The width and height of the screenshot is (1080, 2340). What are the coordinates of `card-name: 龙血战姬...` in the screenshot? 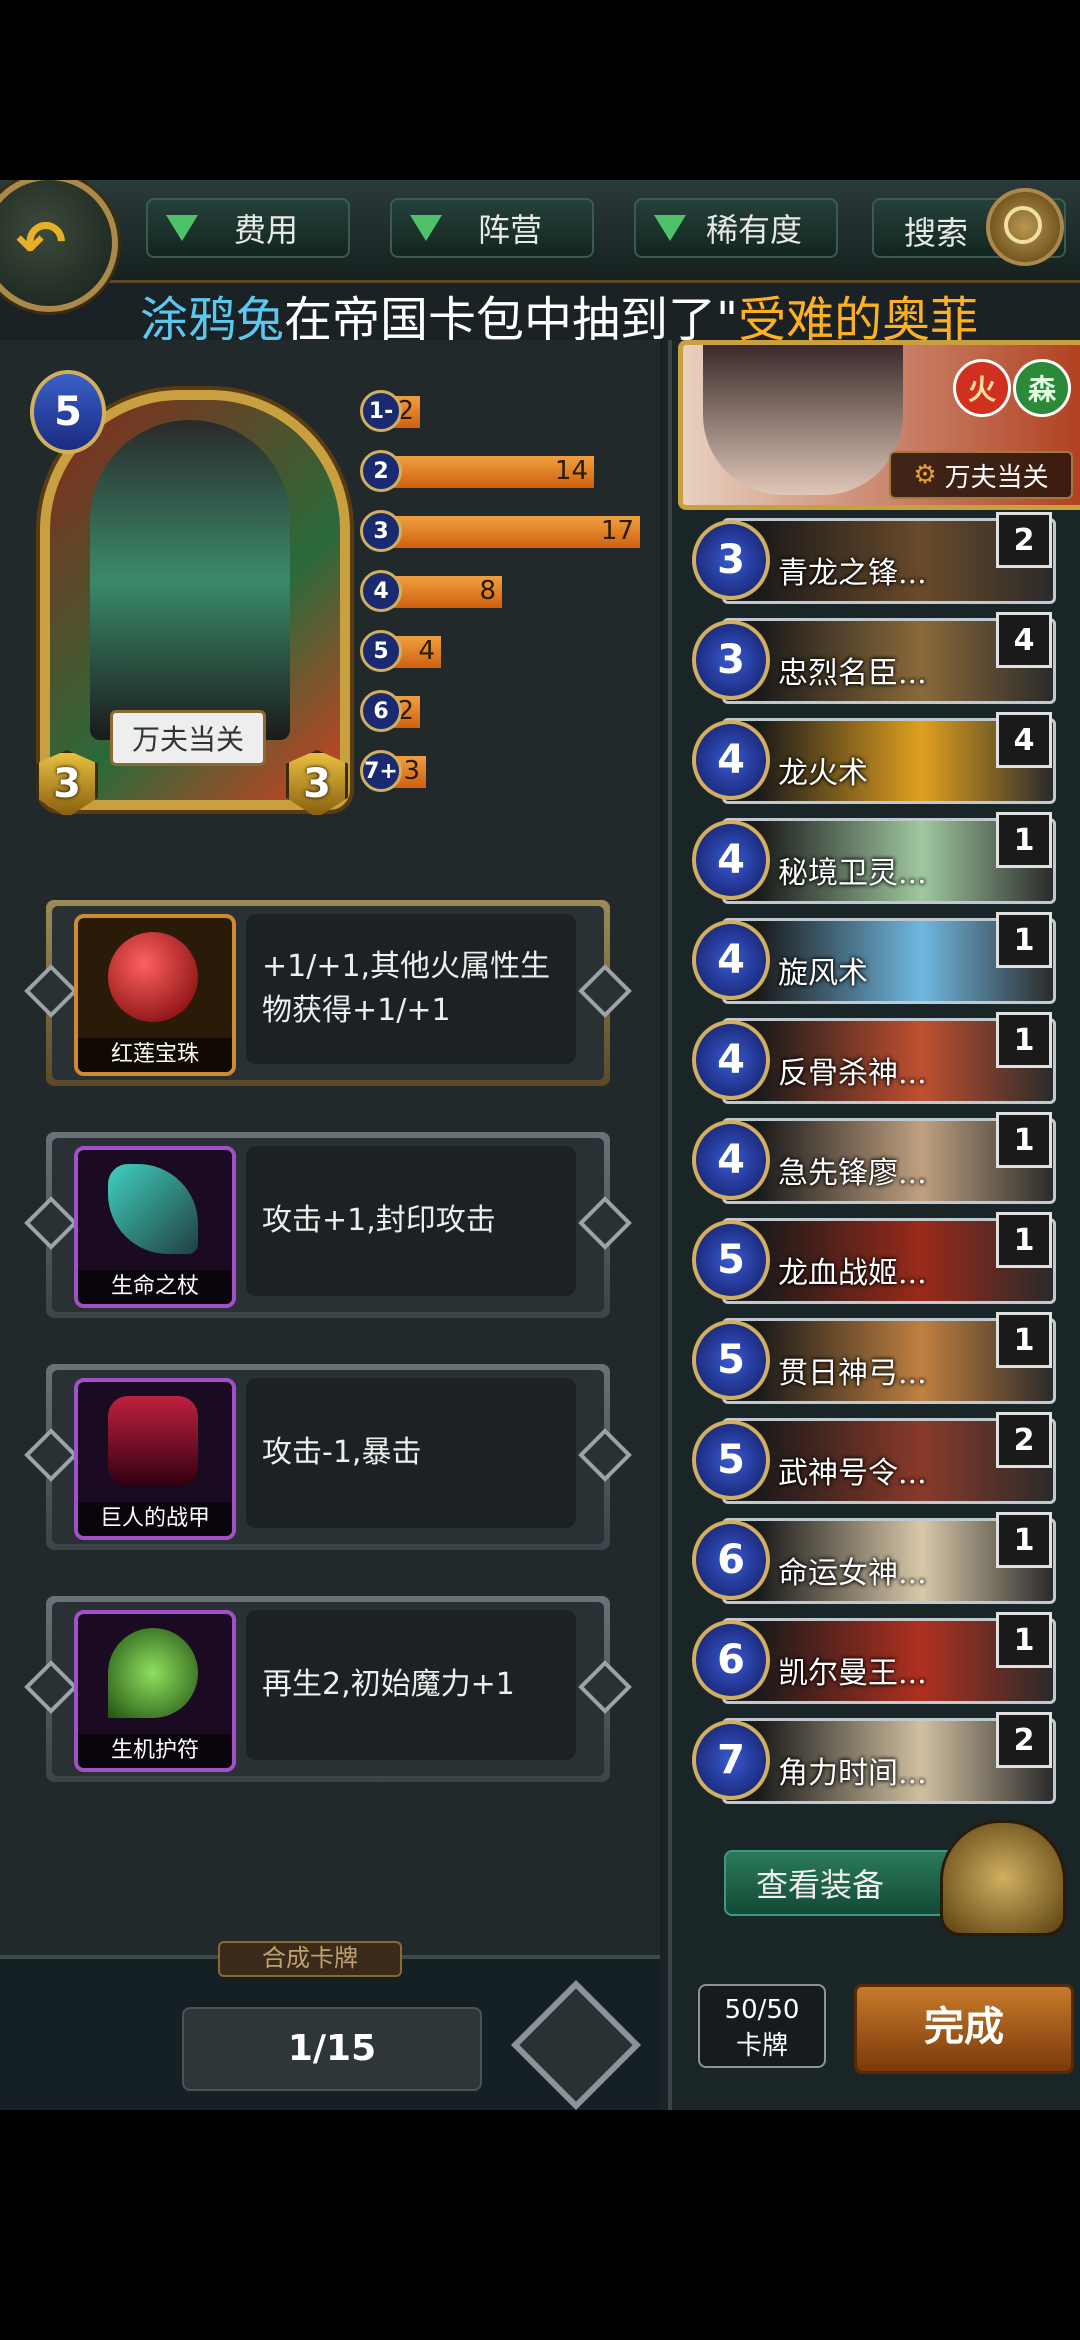 It's located at (852, 1273).